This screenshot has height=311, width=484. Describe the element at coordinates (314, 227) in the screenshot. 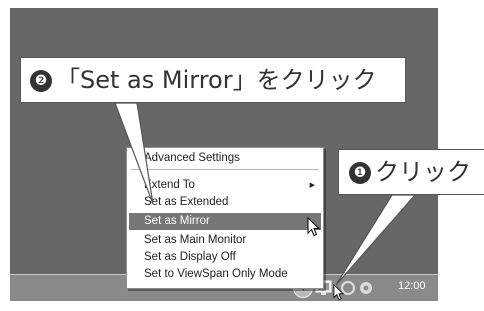

I see `mouse-cursor-icon` at that location.